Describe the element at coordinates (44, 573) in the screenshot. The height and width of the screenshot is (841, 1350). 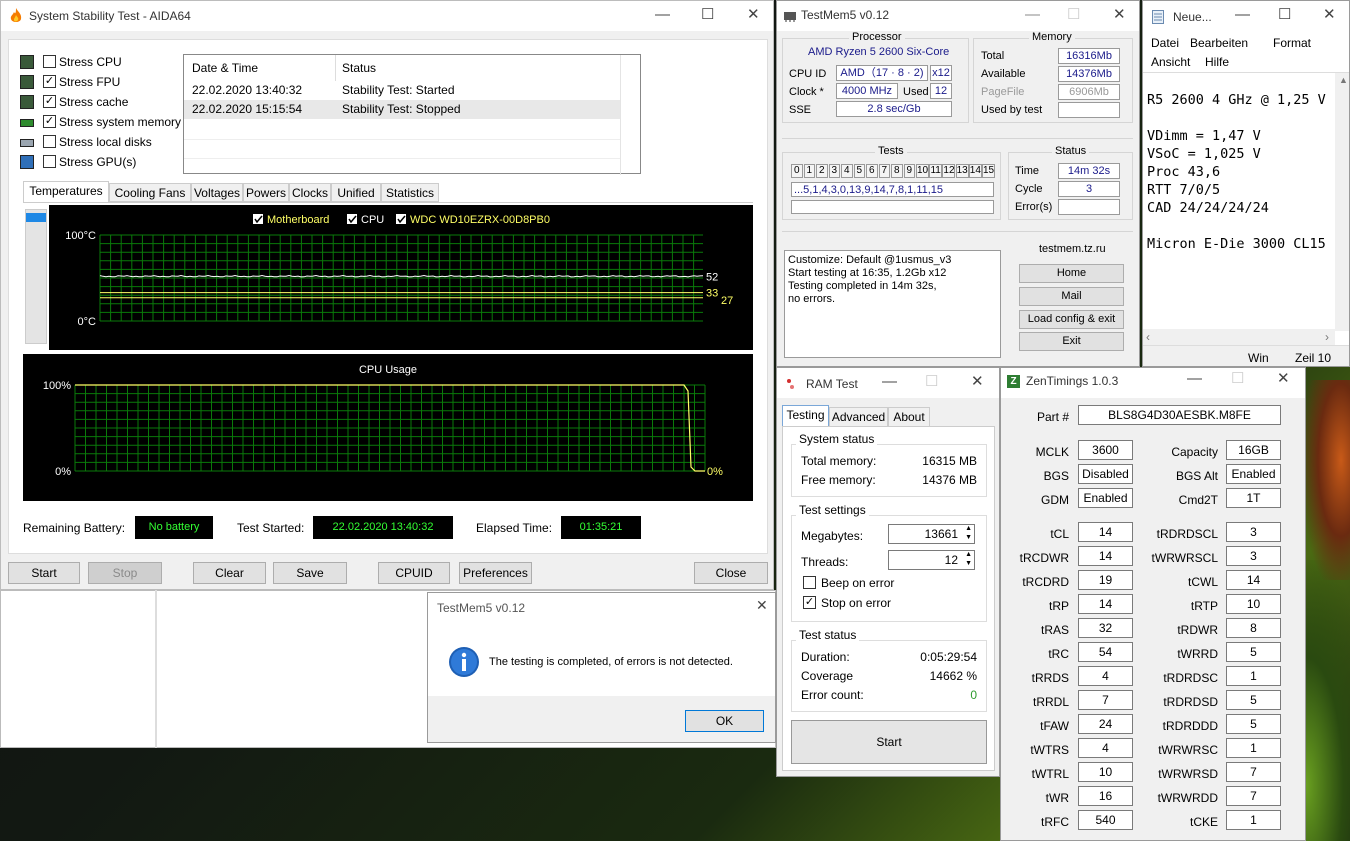
I see `start-button: Start` at that location.